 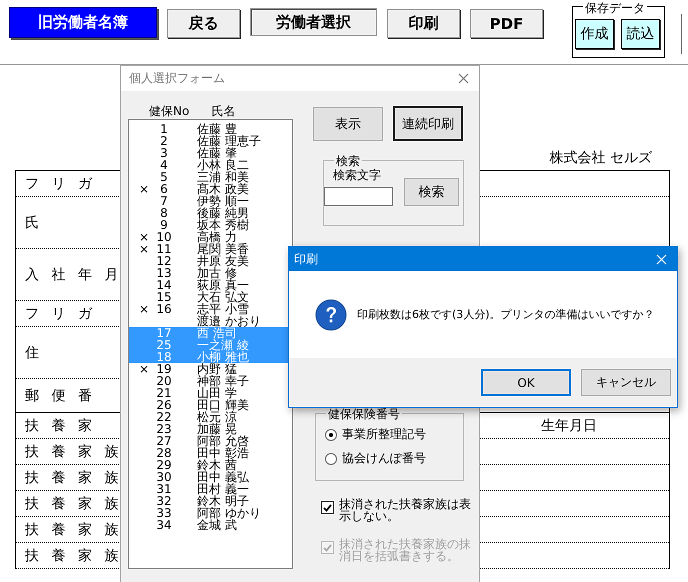 I want to click on list-item: 4 小林 良二, so click(x=210, y=165).